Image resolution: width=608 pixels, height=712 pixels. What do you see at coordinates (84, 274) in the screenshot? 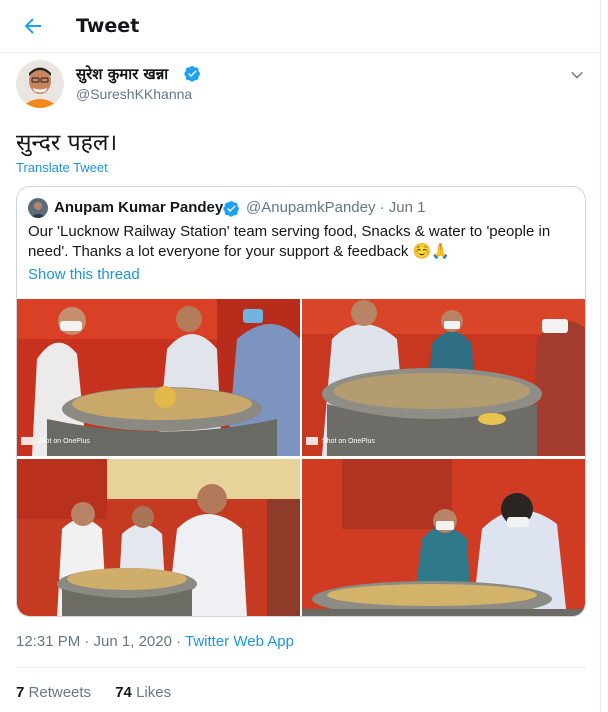
I see `show-thread-link: Show this thread` at bounding box center [84, 274].